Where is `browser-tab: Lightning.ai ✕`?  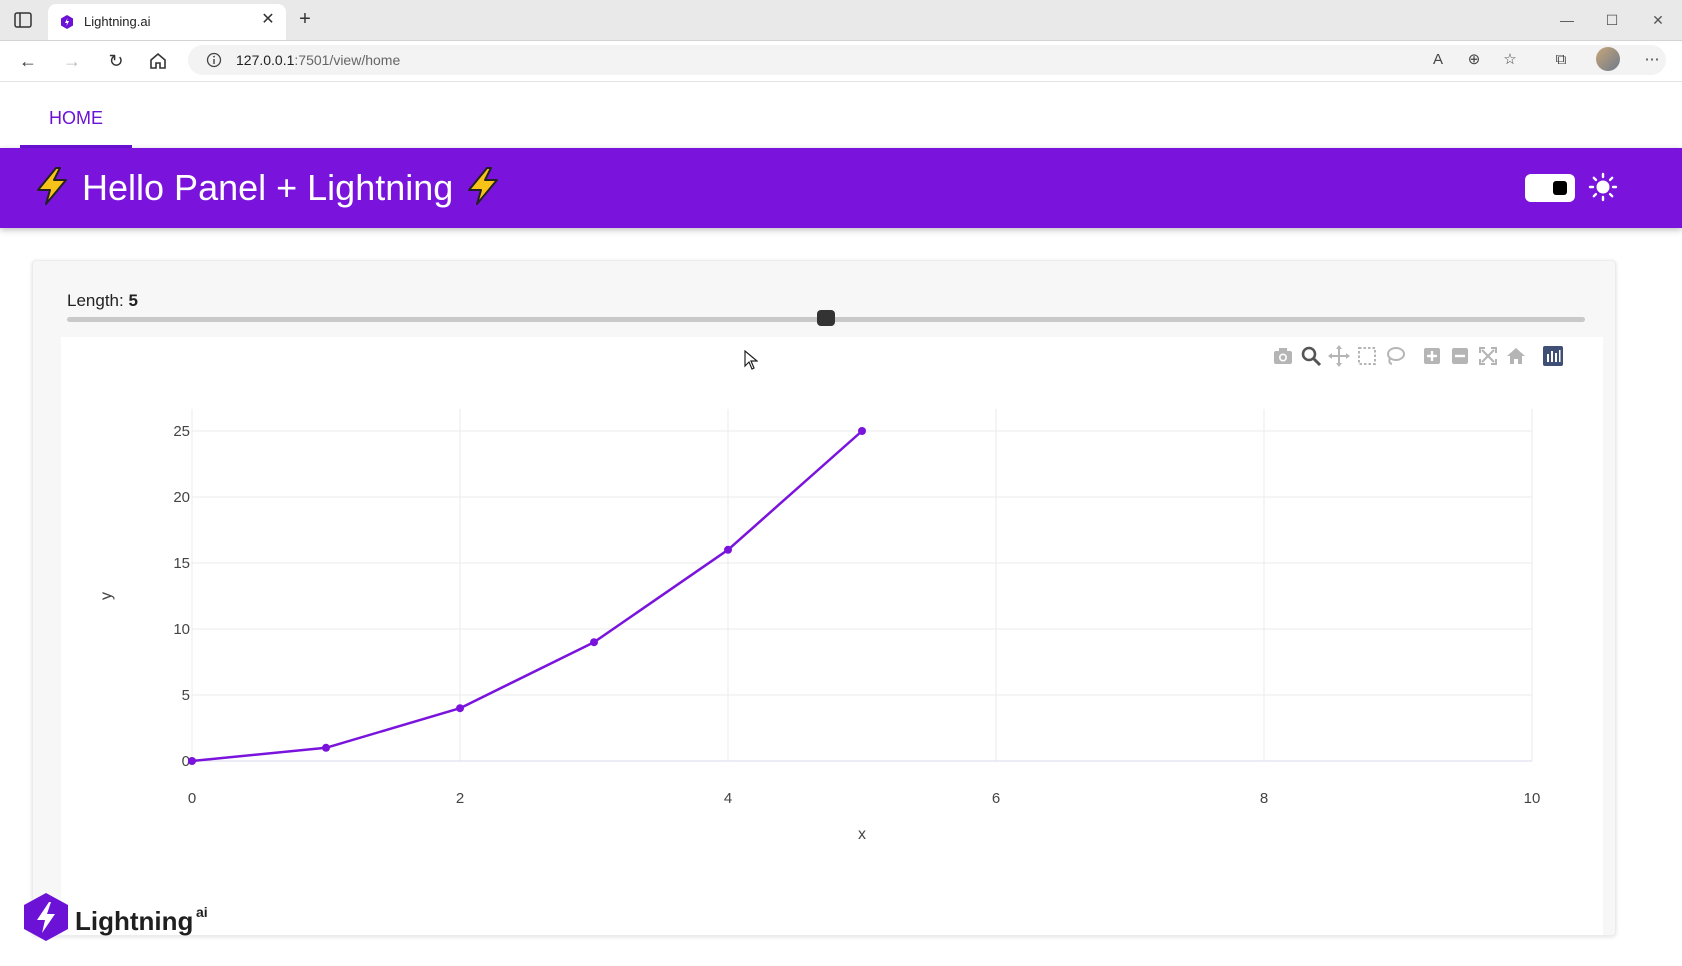
browser-tab: Lightning.ai ✕ is located at coordinates (167, 22).